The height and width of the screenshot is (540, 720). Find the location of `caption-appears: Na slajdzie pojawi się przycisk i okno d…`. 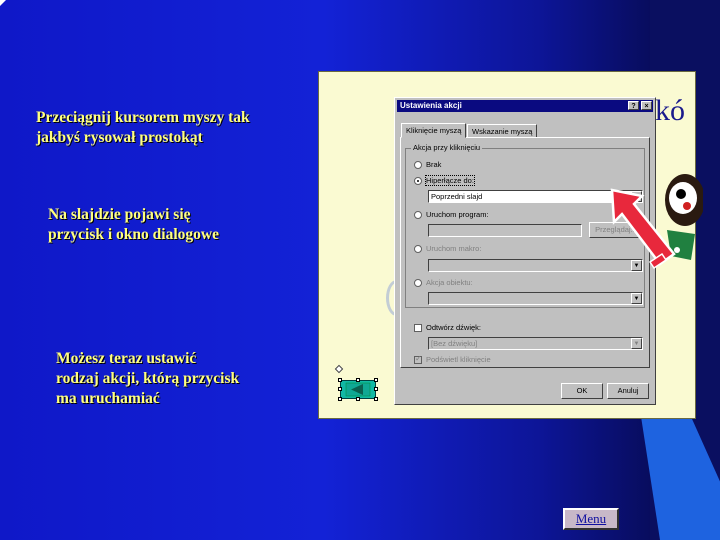

caption-appears: Na slajdzie pojawi się przycisk i okno d… is located at coordinates (133, 225).